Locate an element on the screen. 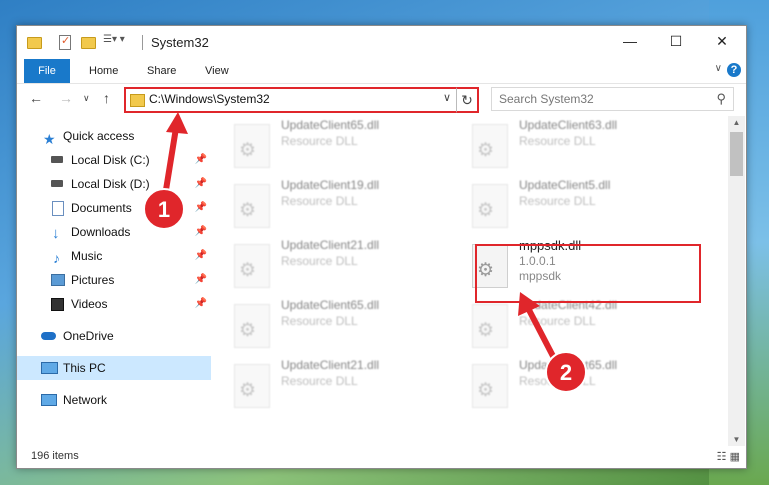 This screenshot has height=485, width=769. file-item: UpdateClient63.dll Resource DLL is located at coordinates (574, 143).